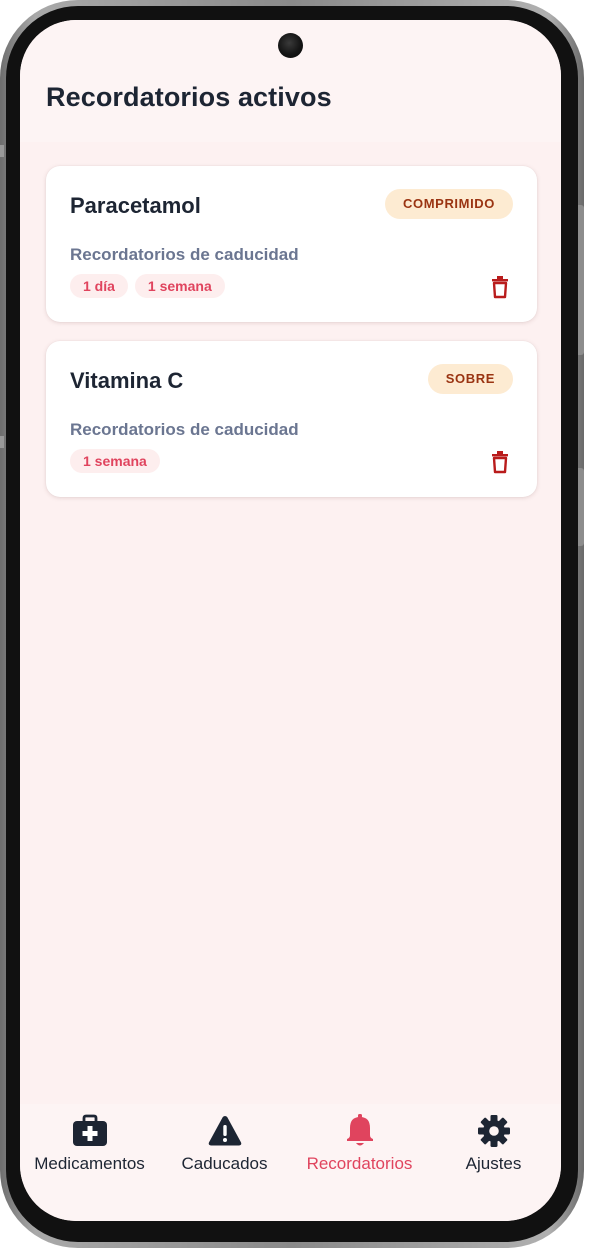 Image resolution: width=590 pixels, height=1250 pixels. Describe the element at coordinates (99, 286) in the screenshot. I see `reminder-chip: 1 día` at that location.